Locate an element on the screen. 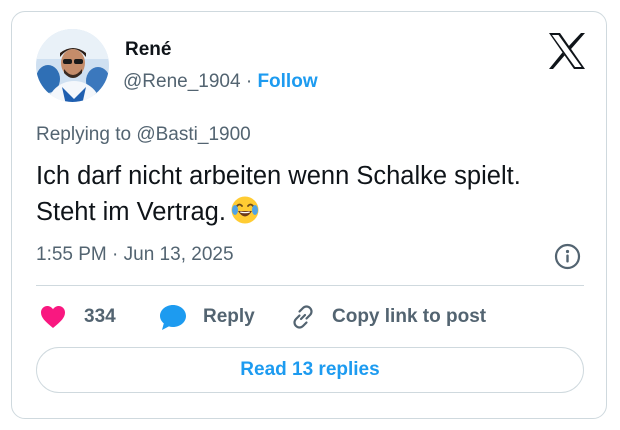 This screenshot has width=620, height=430. copy-link-label: Copy link to post is located at coordinates (409, 316).